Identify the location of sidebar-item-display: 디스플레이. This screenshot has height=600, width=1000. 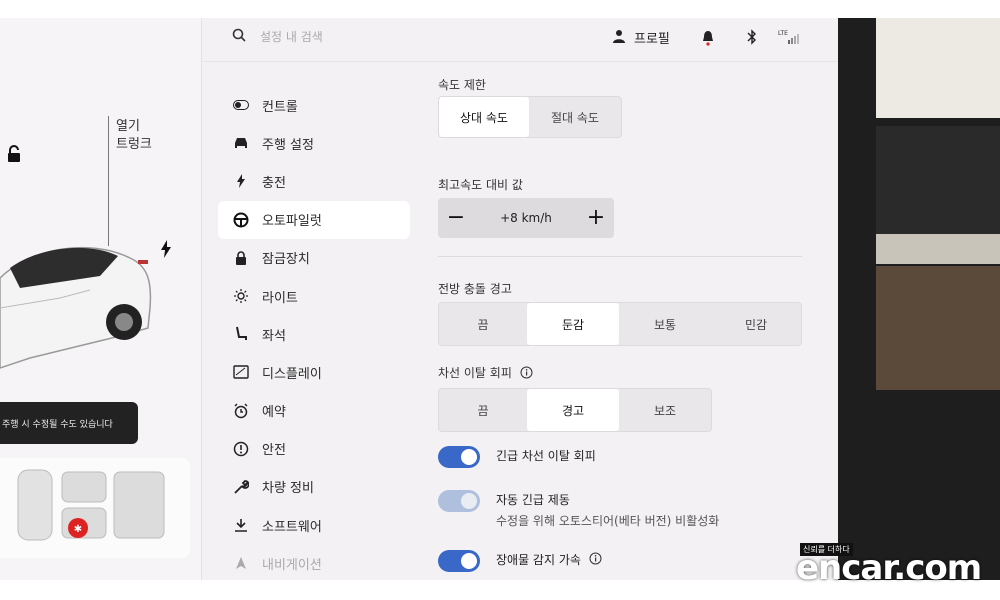
(314, 372).